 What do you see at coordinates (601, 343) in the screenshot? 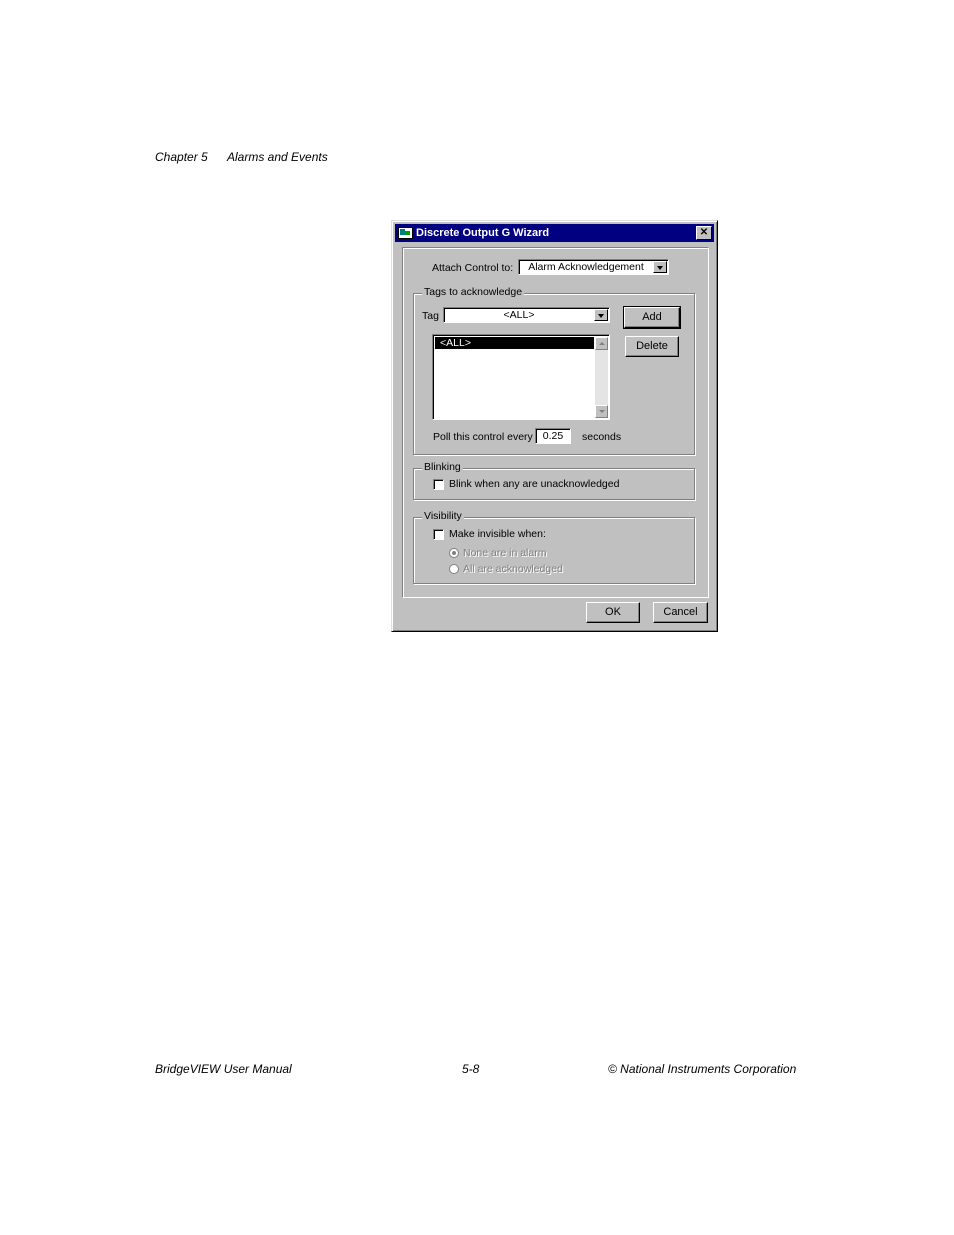
I see `scroll-up-icon` at bounding box center [601, 343].